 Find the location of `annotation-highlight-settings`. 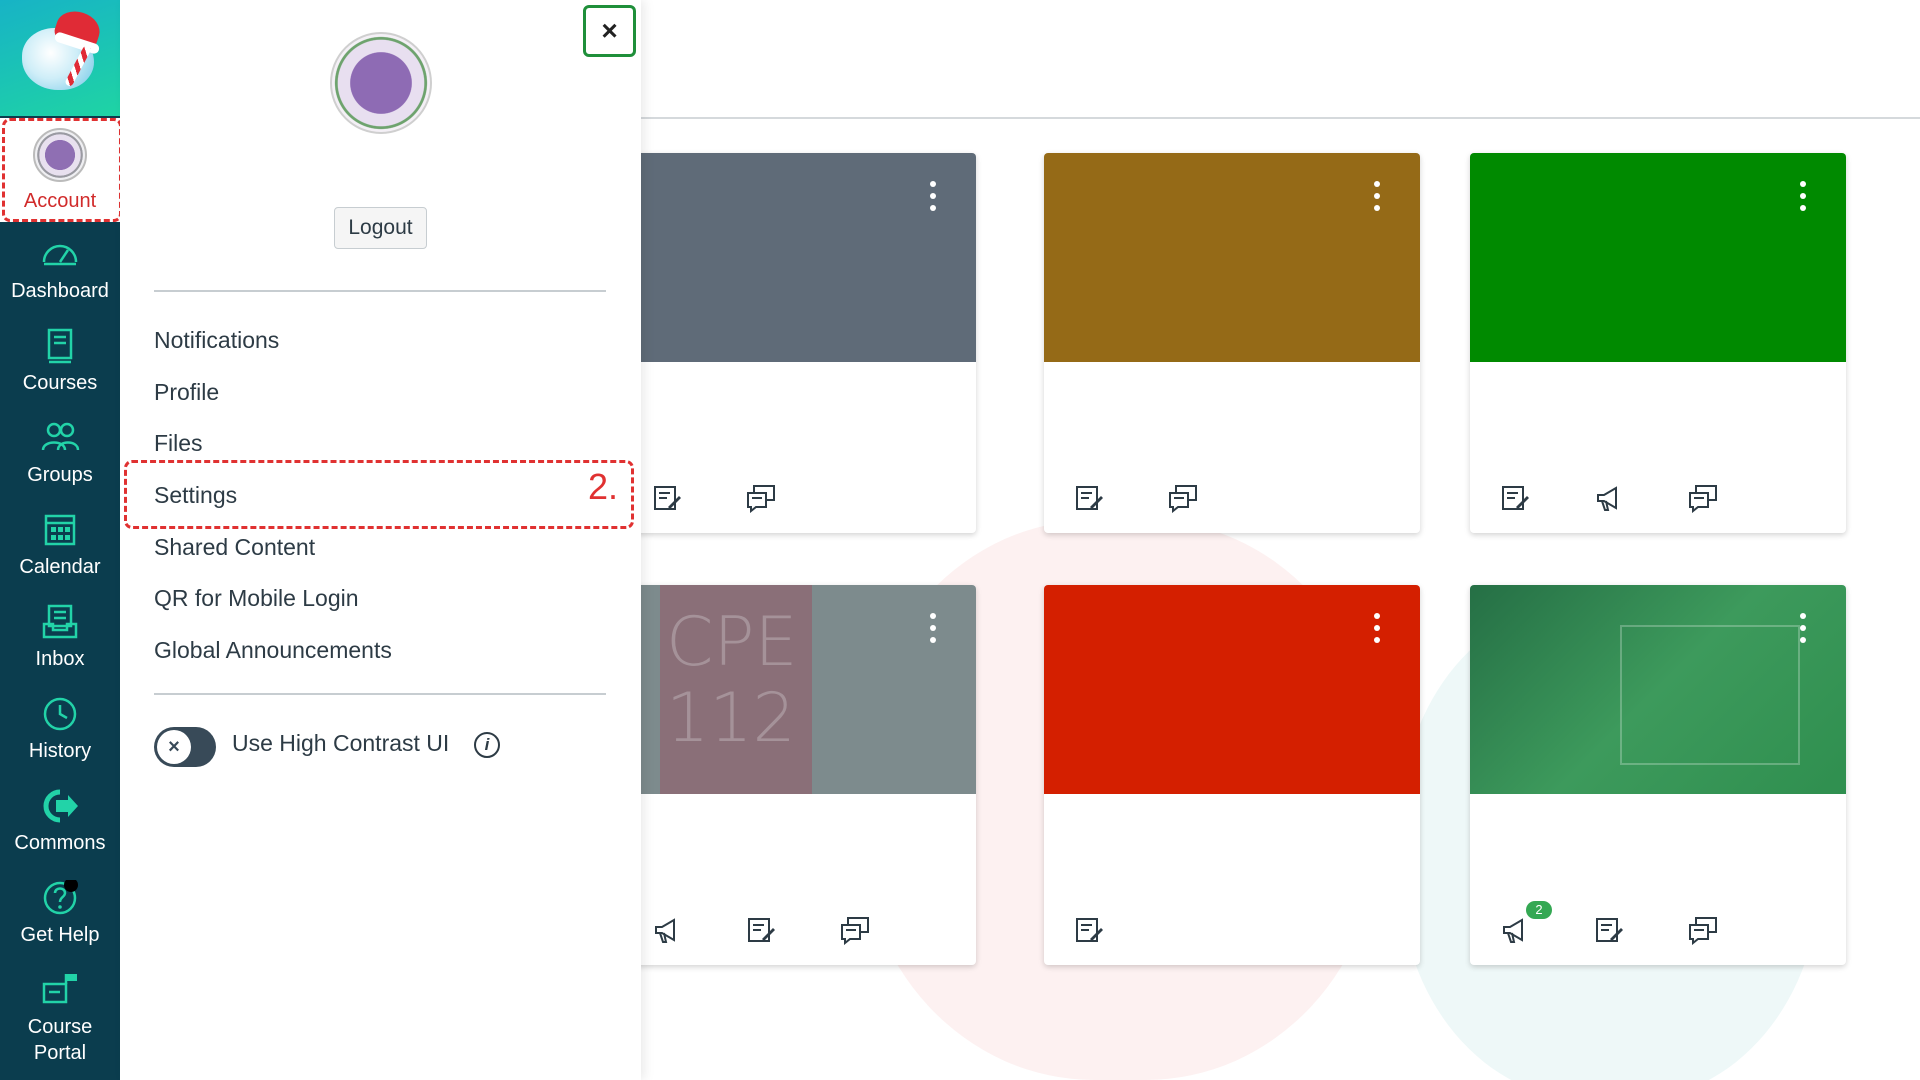

annotation-highlight-settings is located at coordinates (379, 494).